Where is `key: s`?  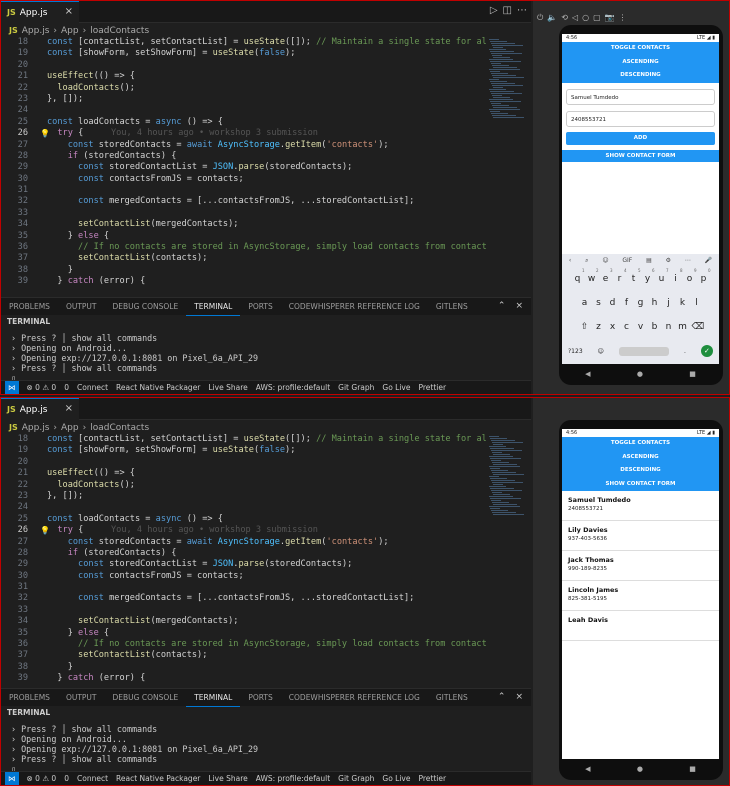 key: s is located at coordinates (599, 303).